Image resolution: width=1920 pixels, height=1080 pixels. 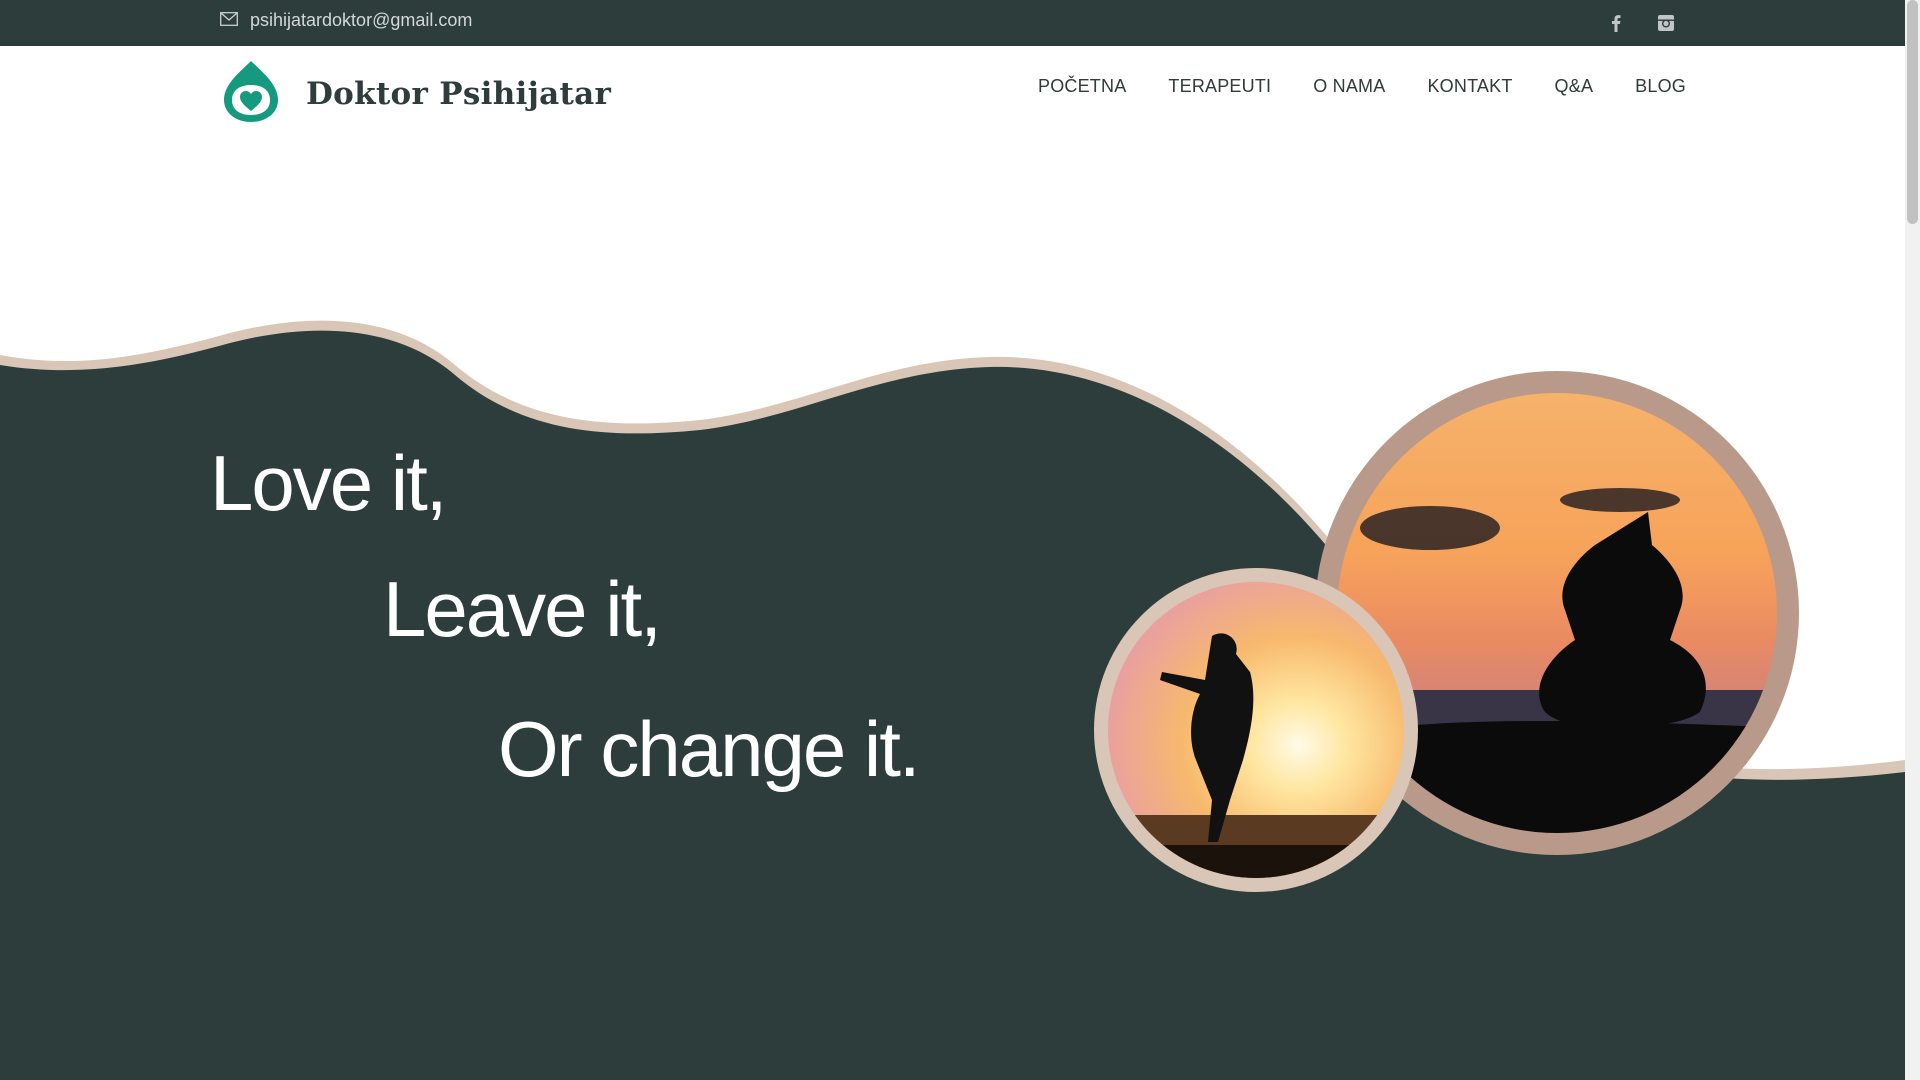 What do you see at coordinates (361, 20) in the screenshot?
I see `email-text: psihijatardoktor@gmail.com` at bounding box center [361, 20].